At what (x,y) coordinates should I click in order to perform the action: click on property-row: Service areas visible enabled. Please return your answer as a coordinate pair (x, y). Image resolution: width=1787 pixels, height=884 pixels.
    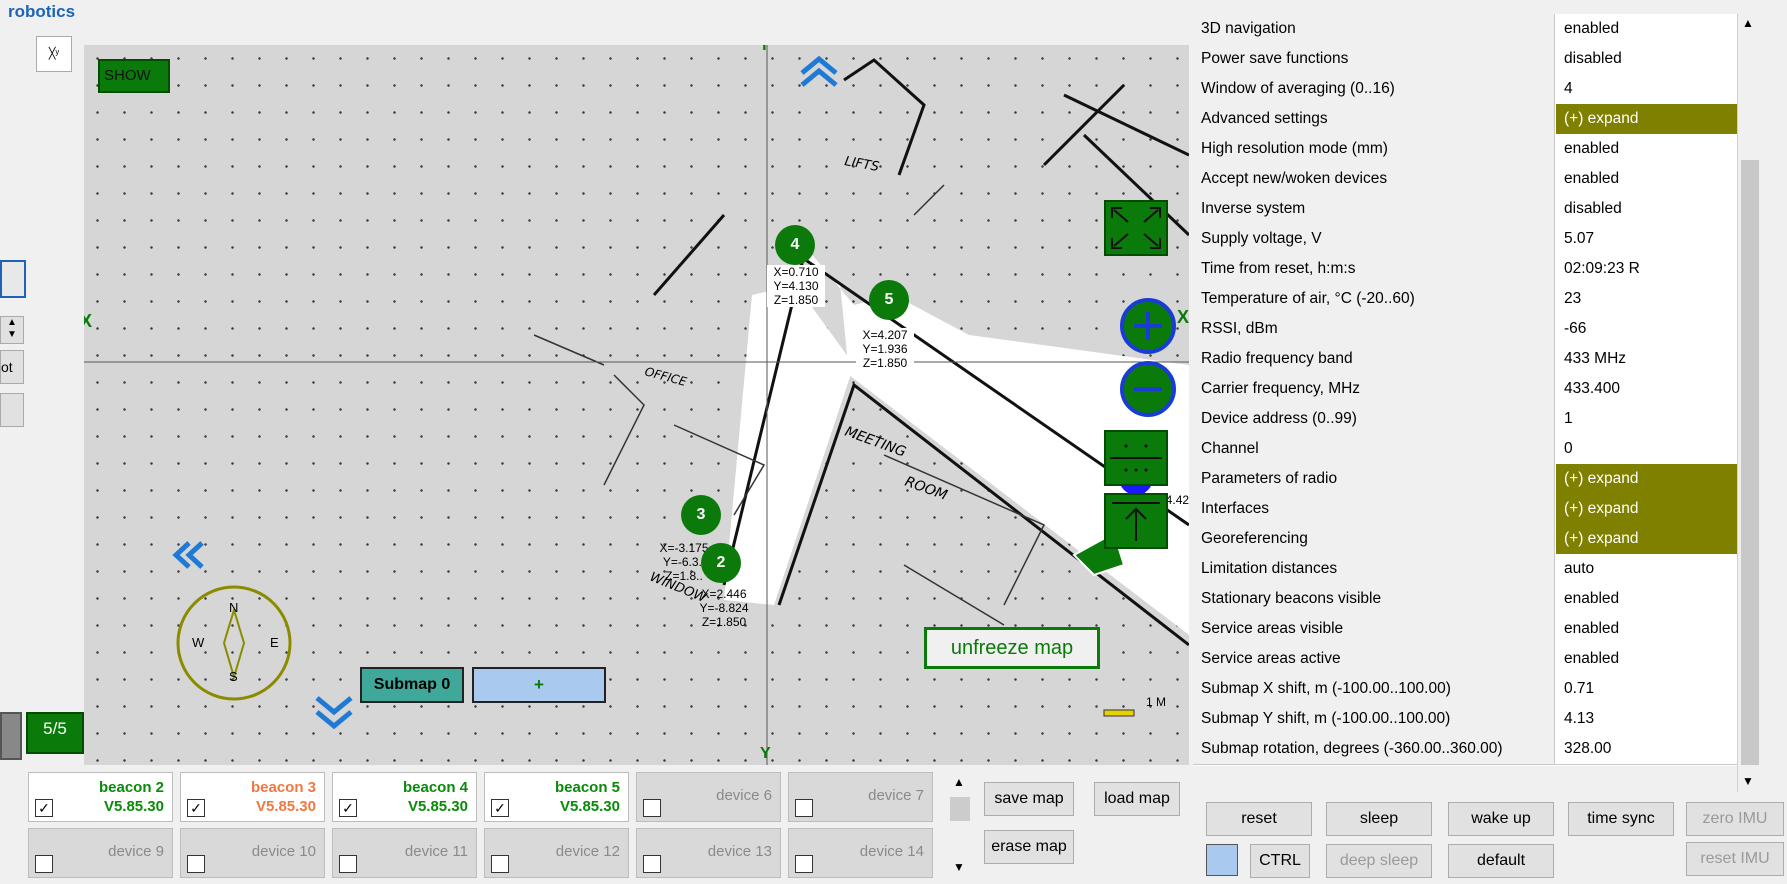
    Looking at the image, I should click on (1465, 629).